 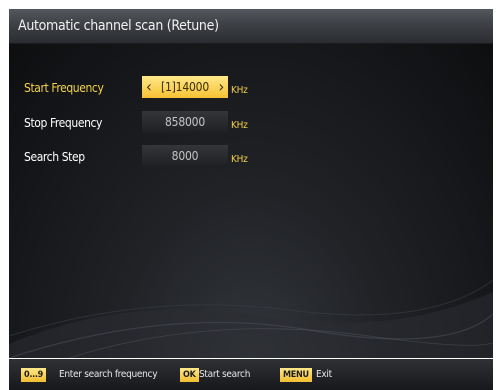 I want to click on stop-frequency-label: Stop Frequency, so click(x=63, y=123).